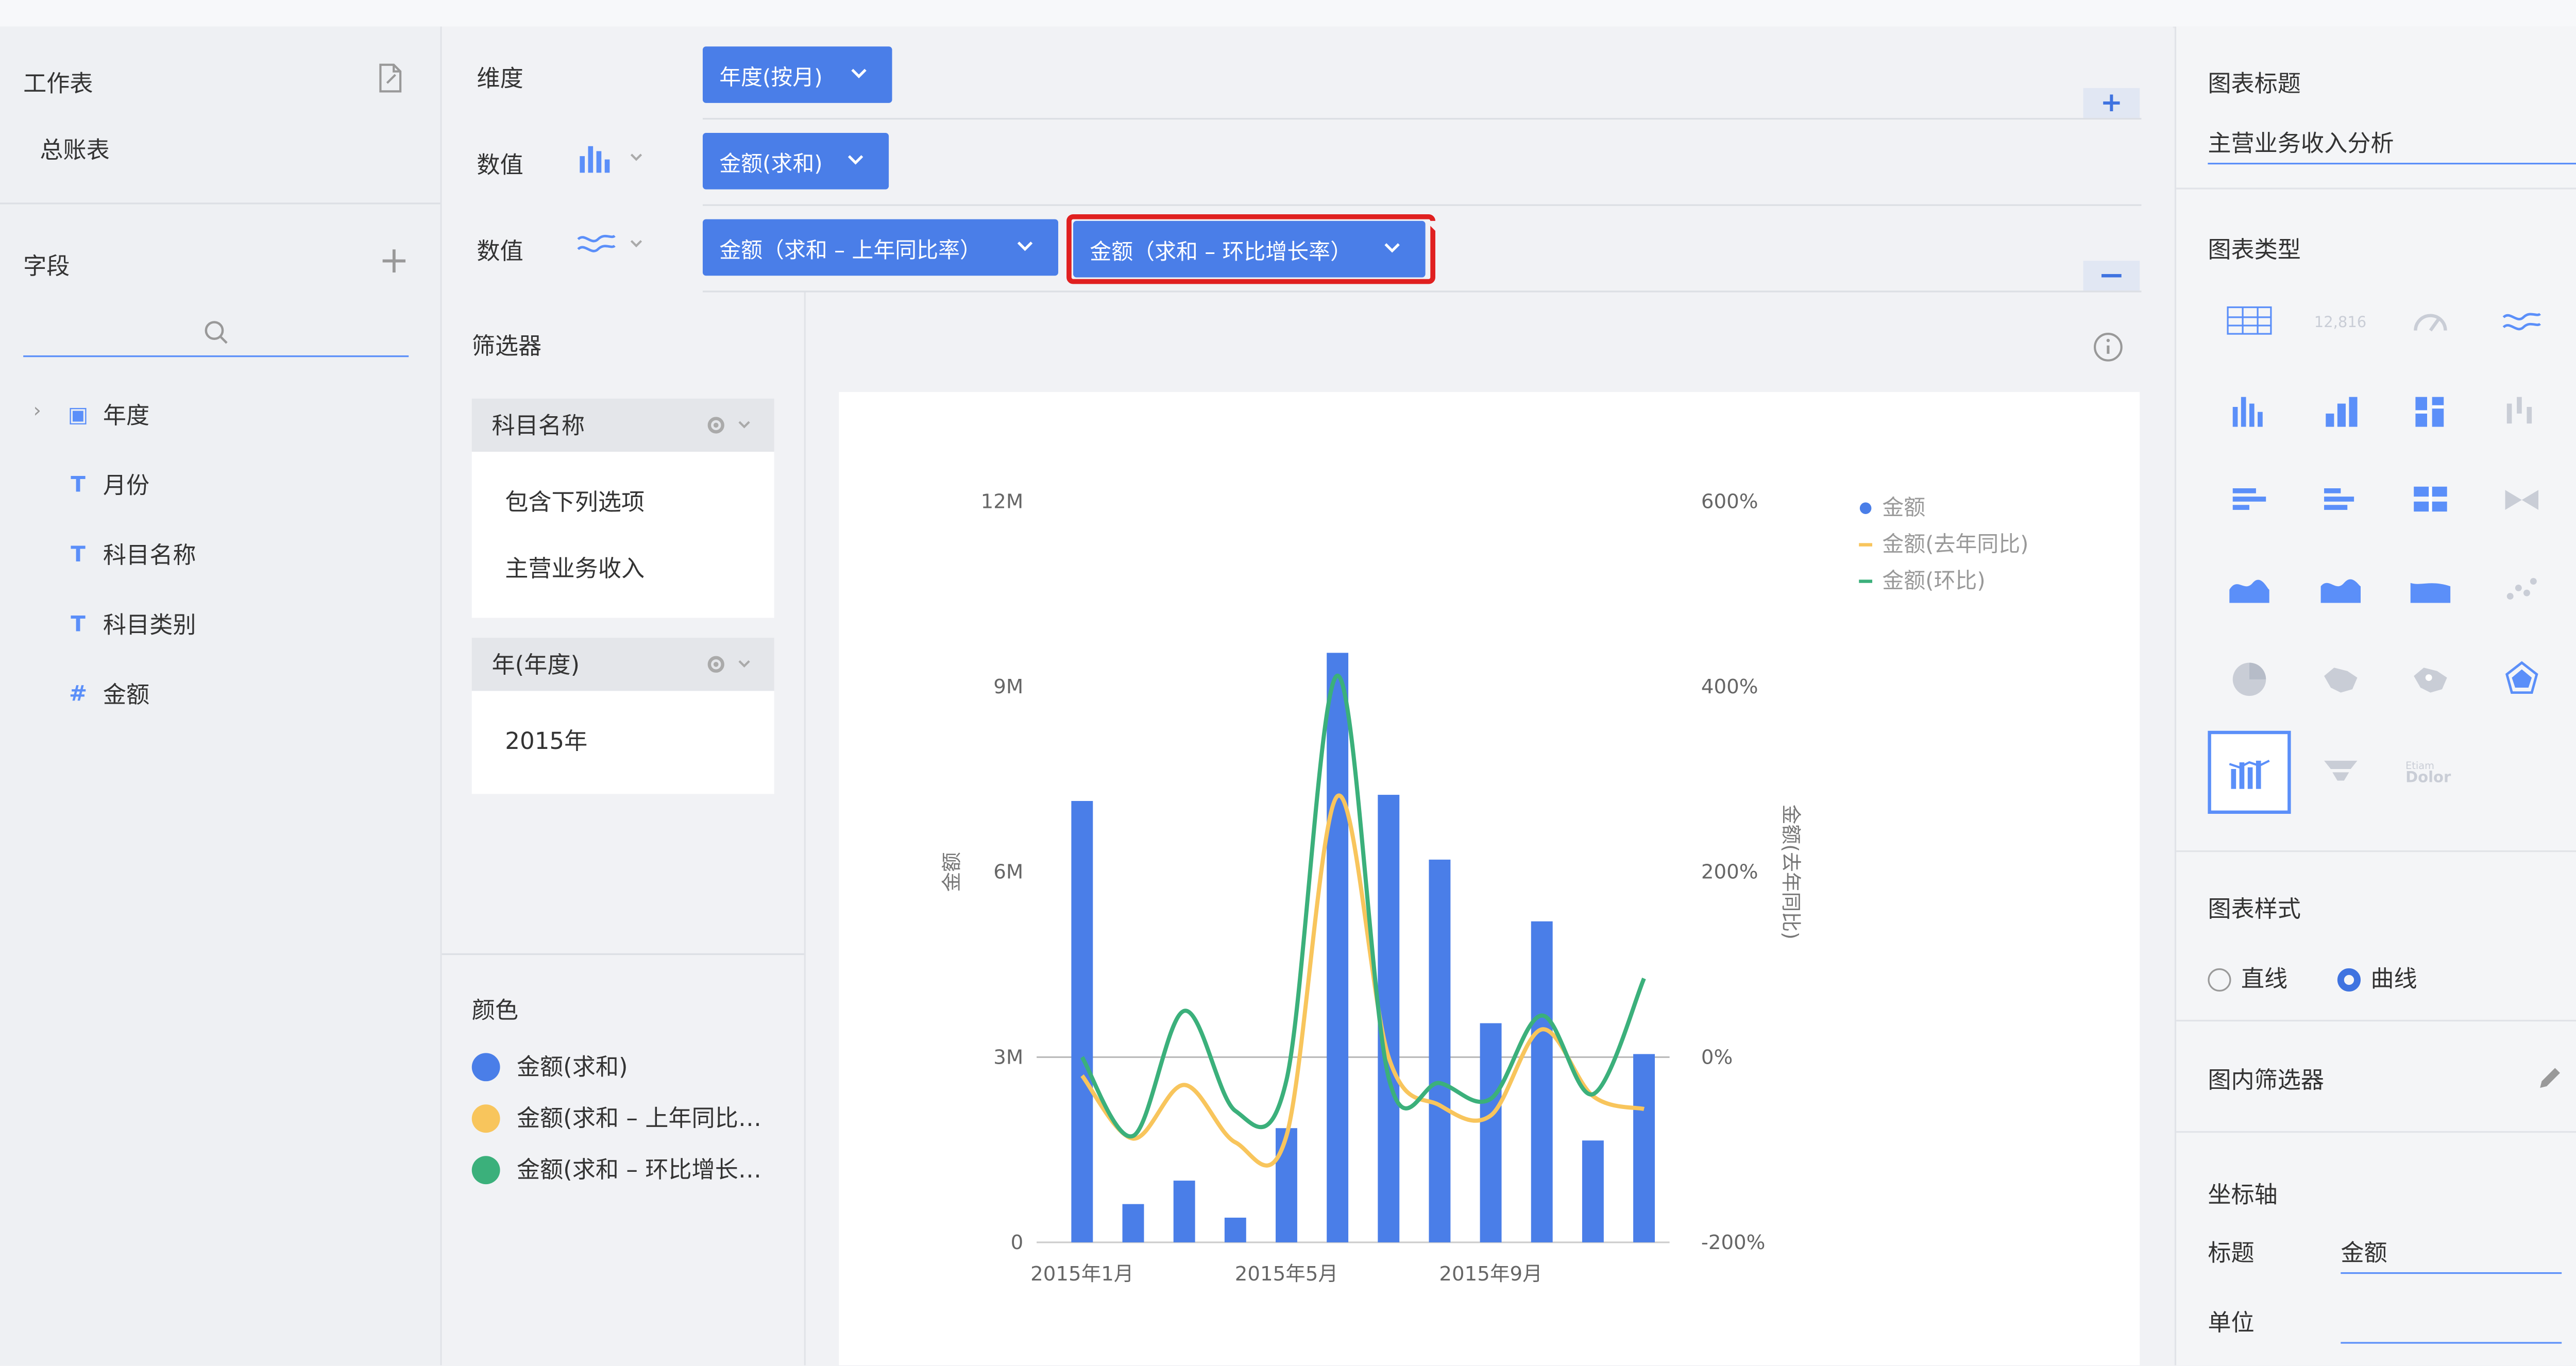 The image size is (2576, 1366). I want to click on remove-row-button, so click(2111, 276).